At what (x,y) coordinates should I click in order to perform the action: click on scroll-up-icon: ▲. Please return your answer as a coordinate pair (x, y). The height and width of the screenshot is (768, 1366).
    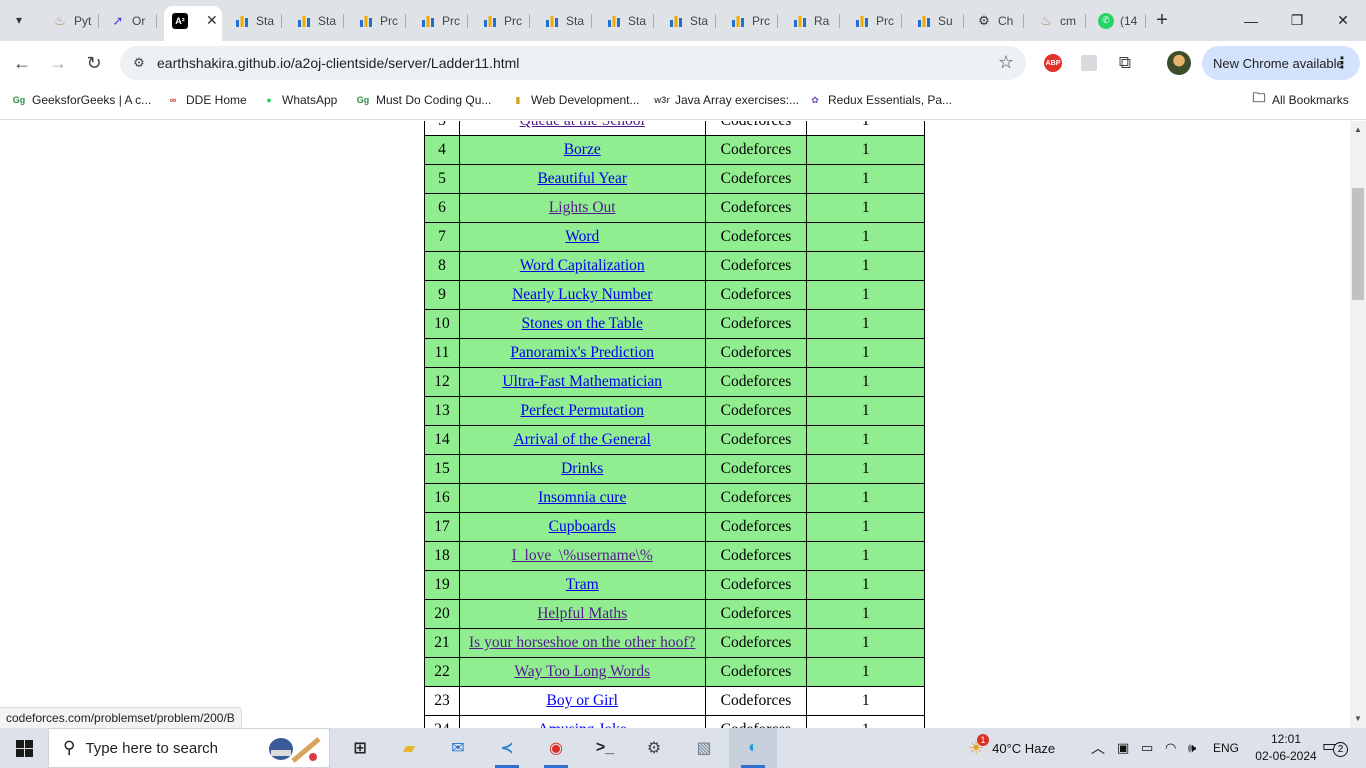
    Looking at the image, I should click on (1358, 130).